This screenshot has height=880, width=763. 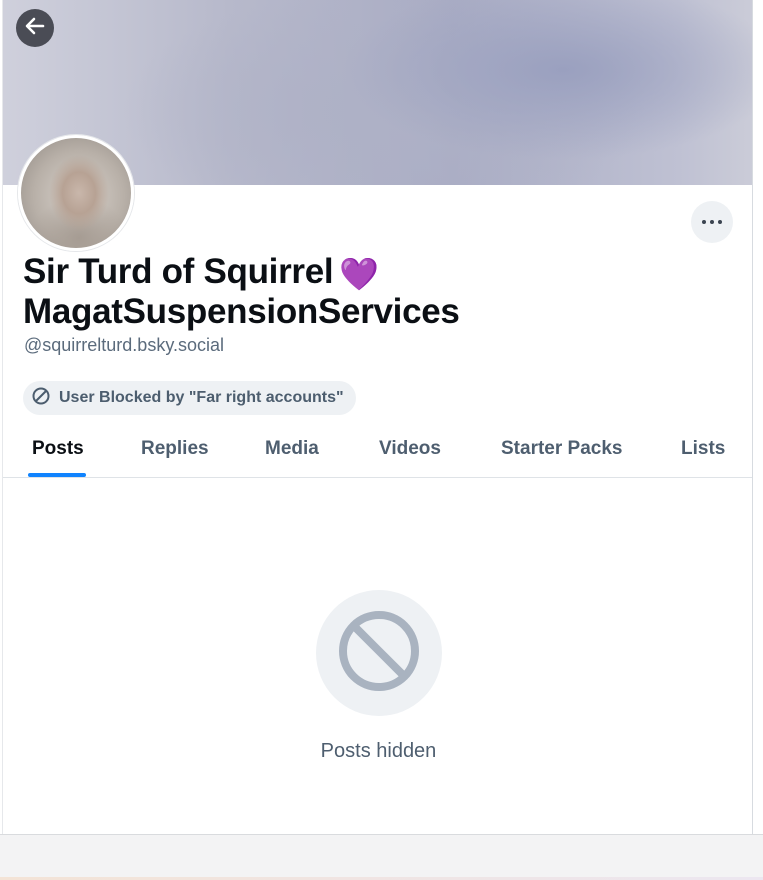 I want to click on ellipsis-icon, so click(x=712, y=222).